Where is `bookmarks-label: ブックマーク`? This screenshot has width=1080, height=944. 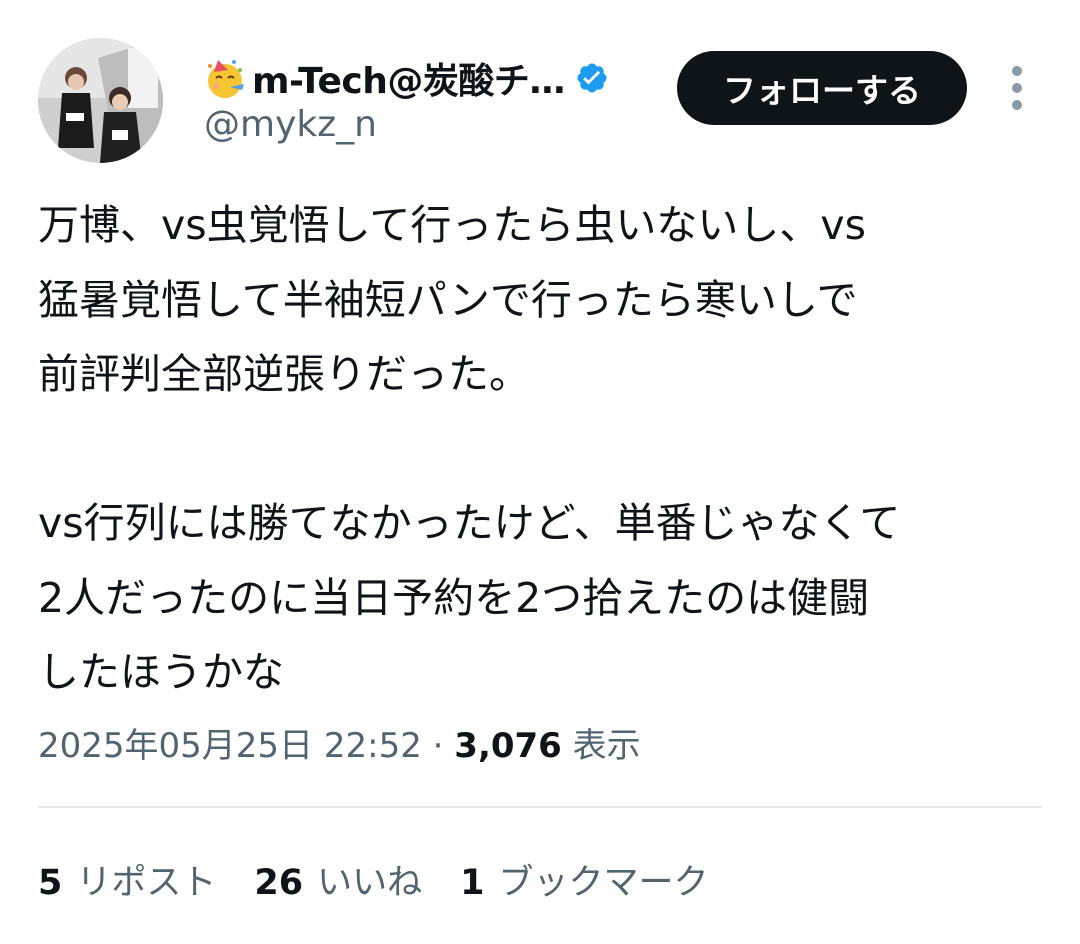 bookmarks-label: ブックマーク is located at coordinates (603, 883).